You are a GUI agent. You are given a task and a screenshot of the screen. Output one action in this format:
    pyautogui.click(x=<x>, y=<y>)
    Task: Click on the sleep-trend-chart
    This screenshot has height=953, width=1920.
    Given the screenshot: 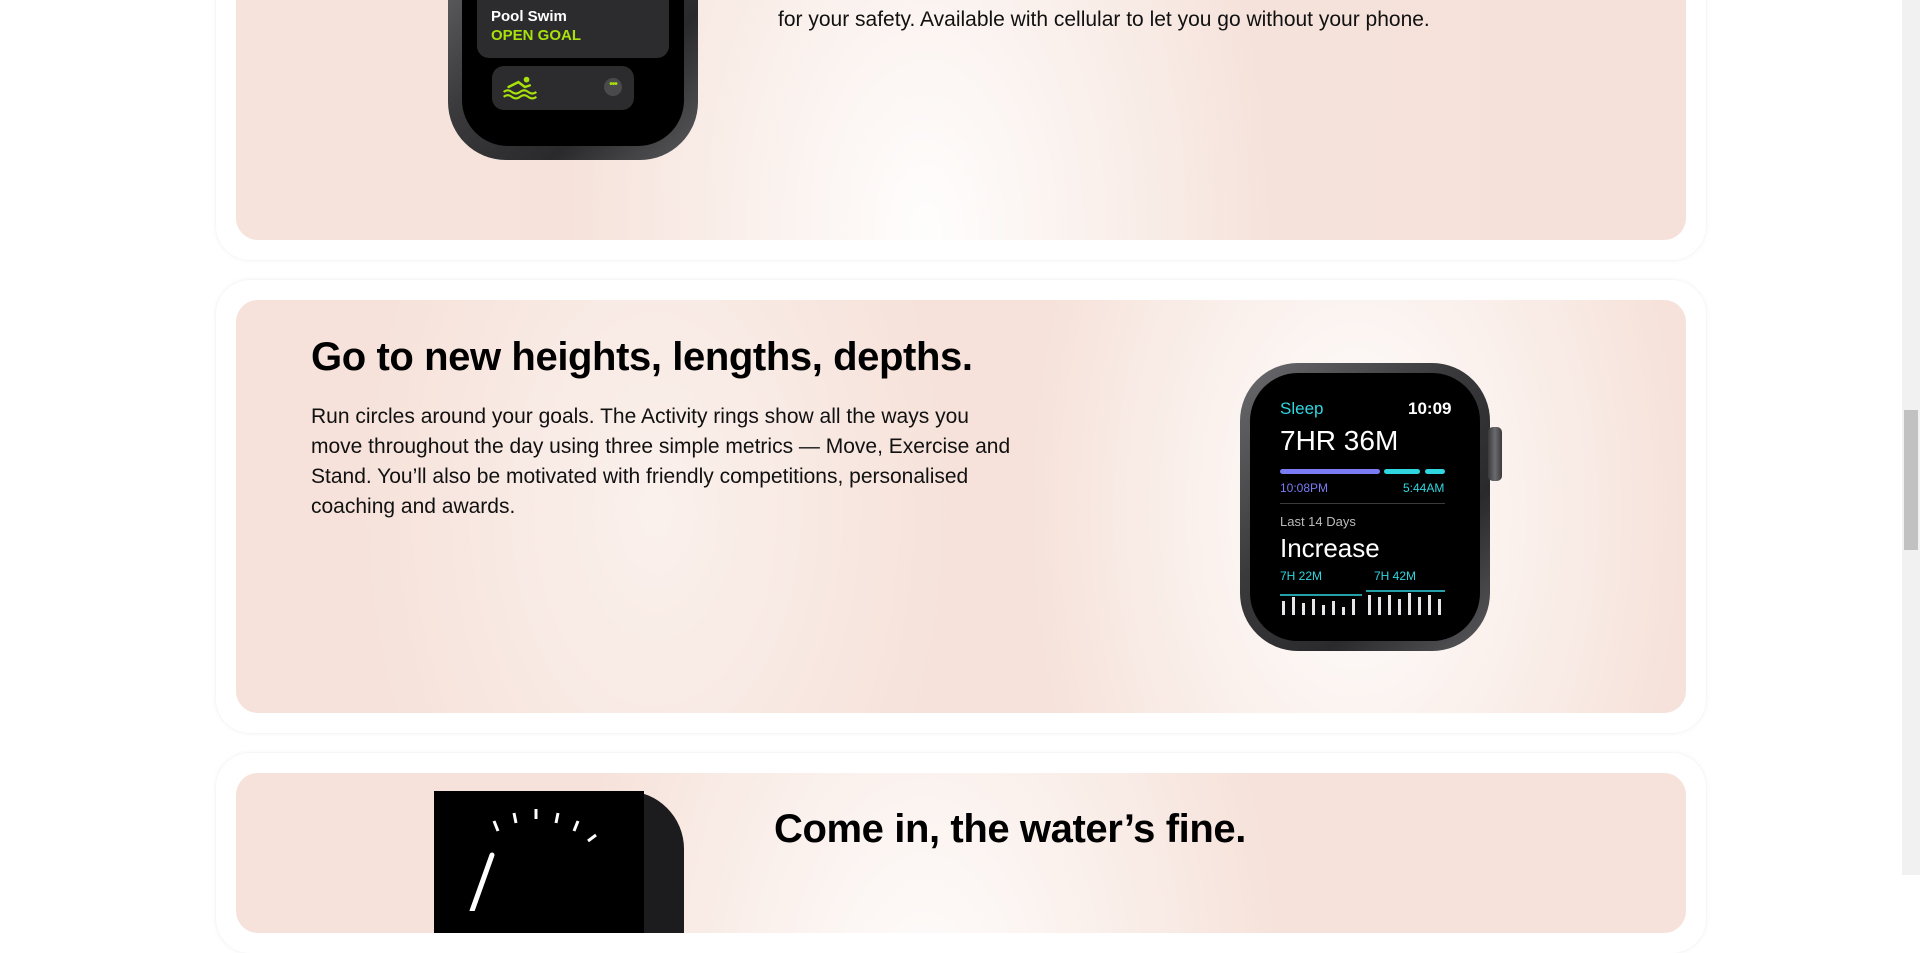 What is the action you would take?
    pyautogui.click(x=1362, y=602)
    